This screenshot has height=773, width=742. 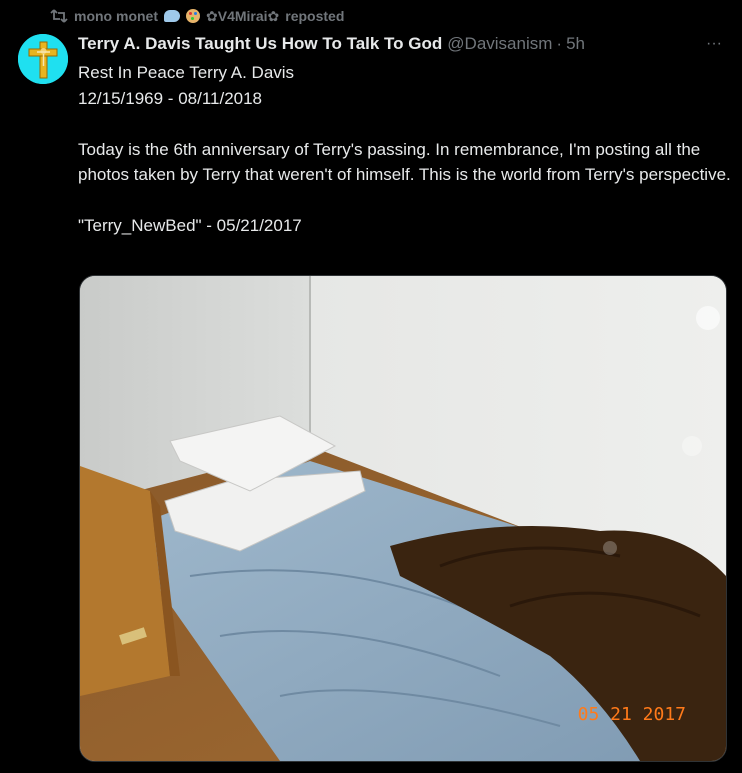 I want to click on repost-context: mono monet ✿V4Mirai✿ reposted, so click(x=197, y=16).